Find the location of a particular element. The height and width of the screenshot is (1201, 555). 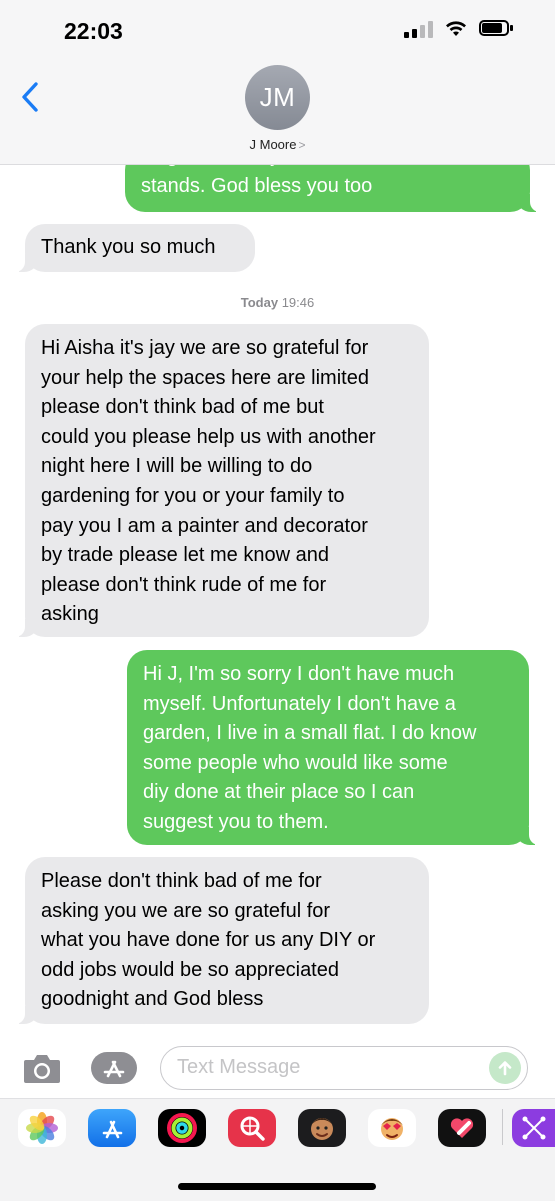

contact-name-button: J Moore > is located at coordinates (277, 144).